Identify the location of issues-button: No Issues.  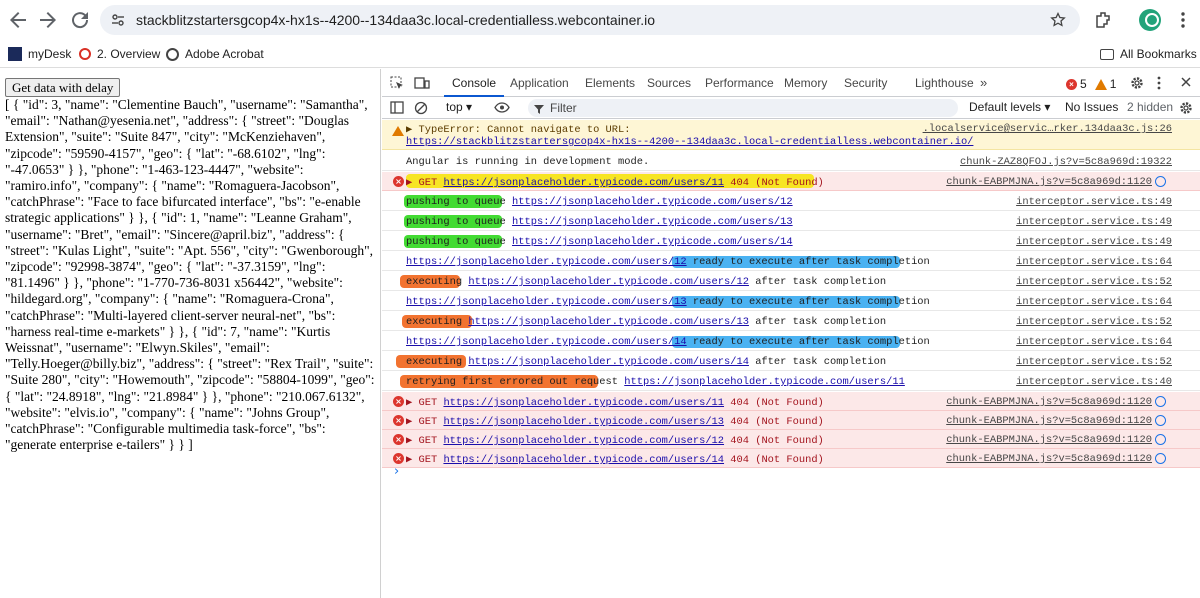
(1091, 107).